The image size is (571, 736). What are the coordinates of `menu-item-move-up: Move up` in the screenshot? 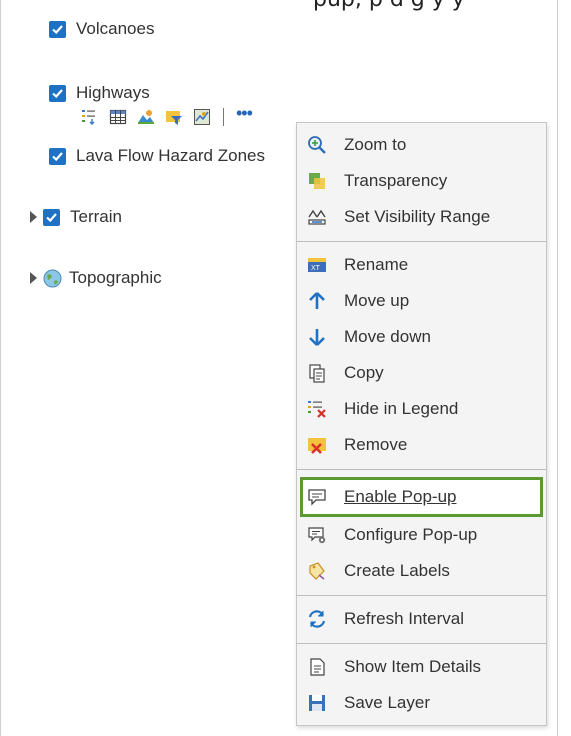 It's located at (421, 301).